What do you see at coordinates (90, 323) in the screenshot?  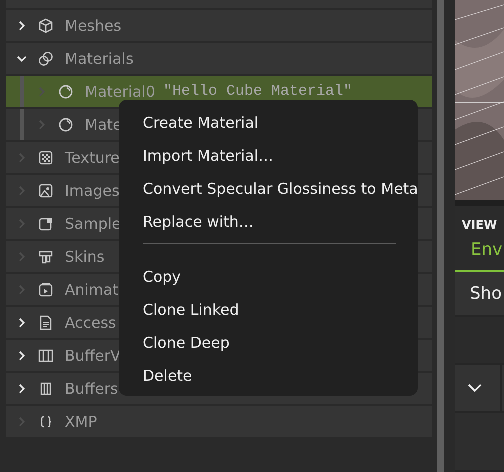 I see `tree-label: Access` at bounding box center [90, 323].